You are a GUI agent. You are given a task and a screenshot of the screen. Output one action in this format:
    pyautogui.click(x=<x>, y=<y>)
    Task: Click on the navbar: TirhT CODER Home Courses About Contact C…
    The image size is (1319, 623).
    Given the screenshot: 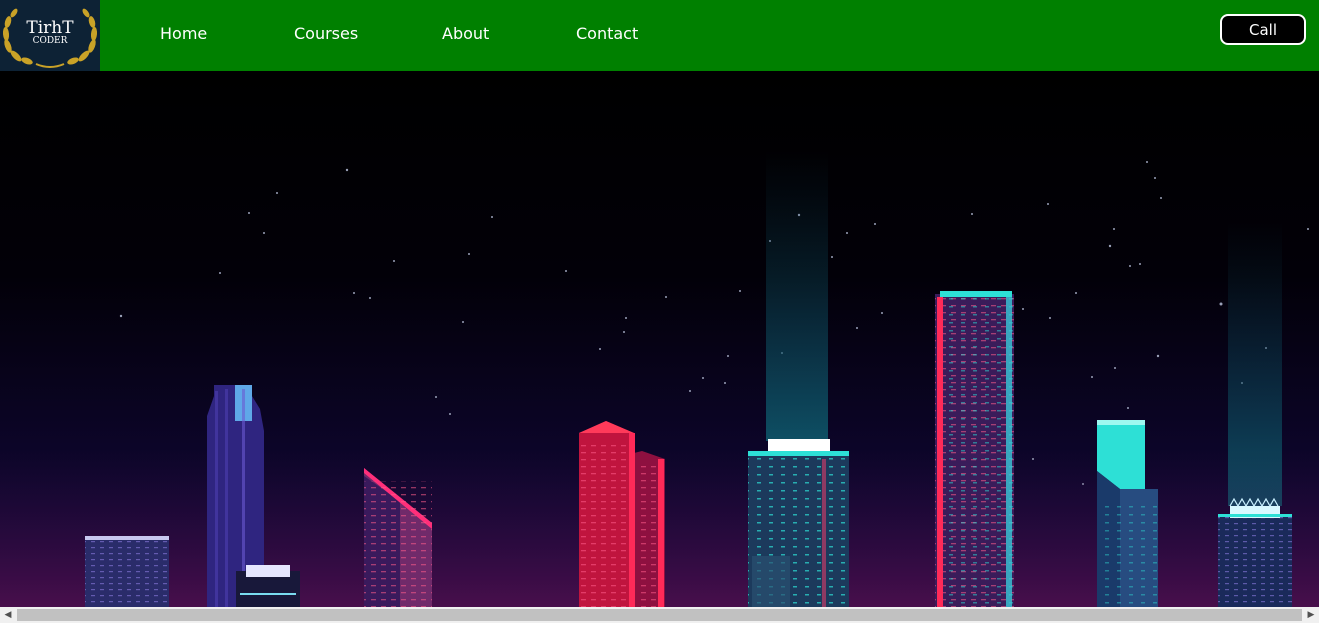 What is the action you would take?
    pyautogui.click(x=659, y=36)
    